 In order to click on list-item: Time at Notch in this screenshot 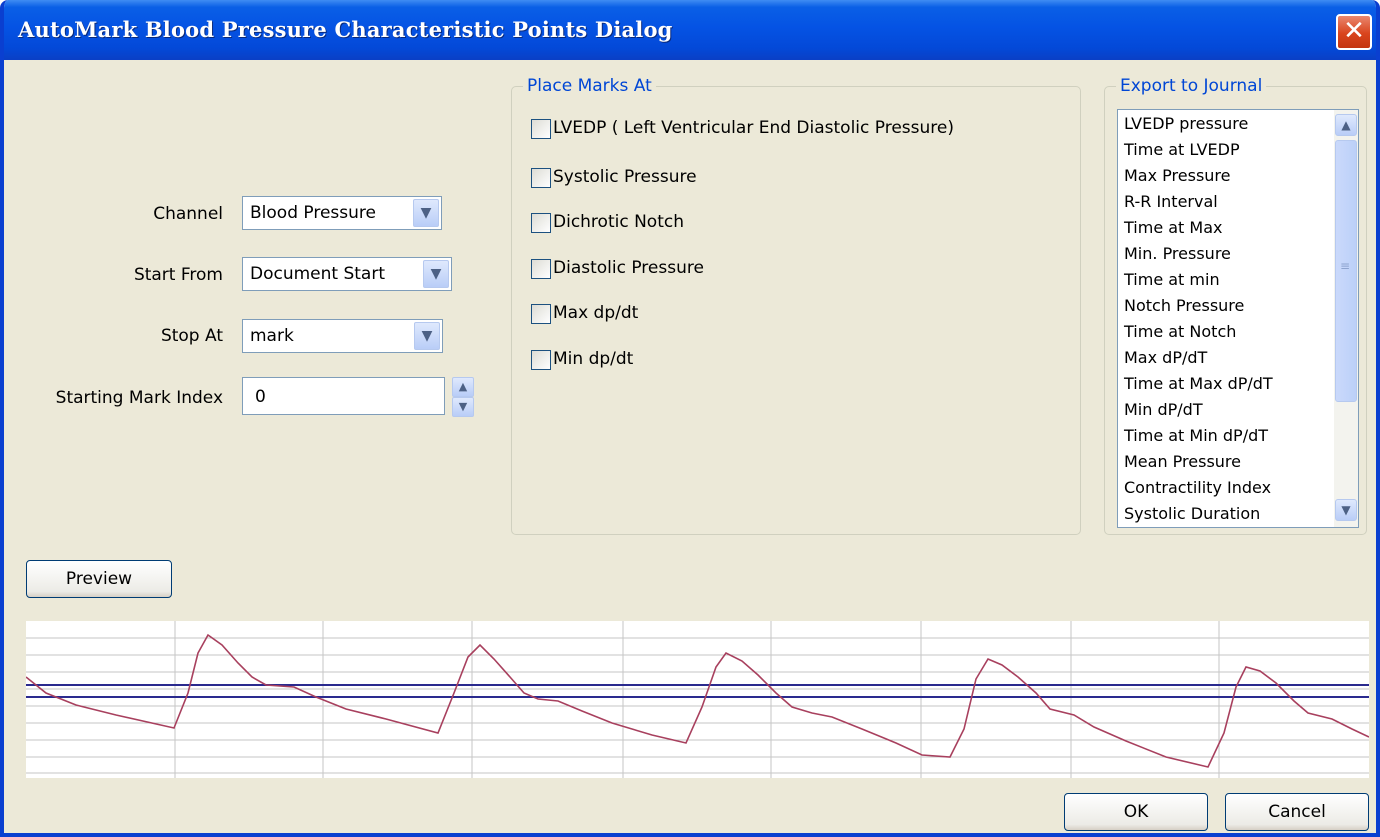, I will do `click(1180, 331)`.